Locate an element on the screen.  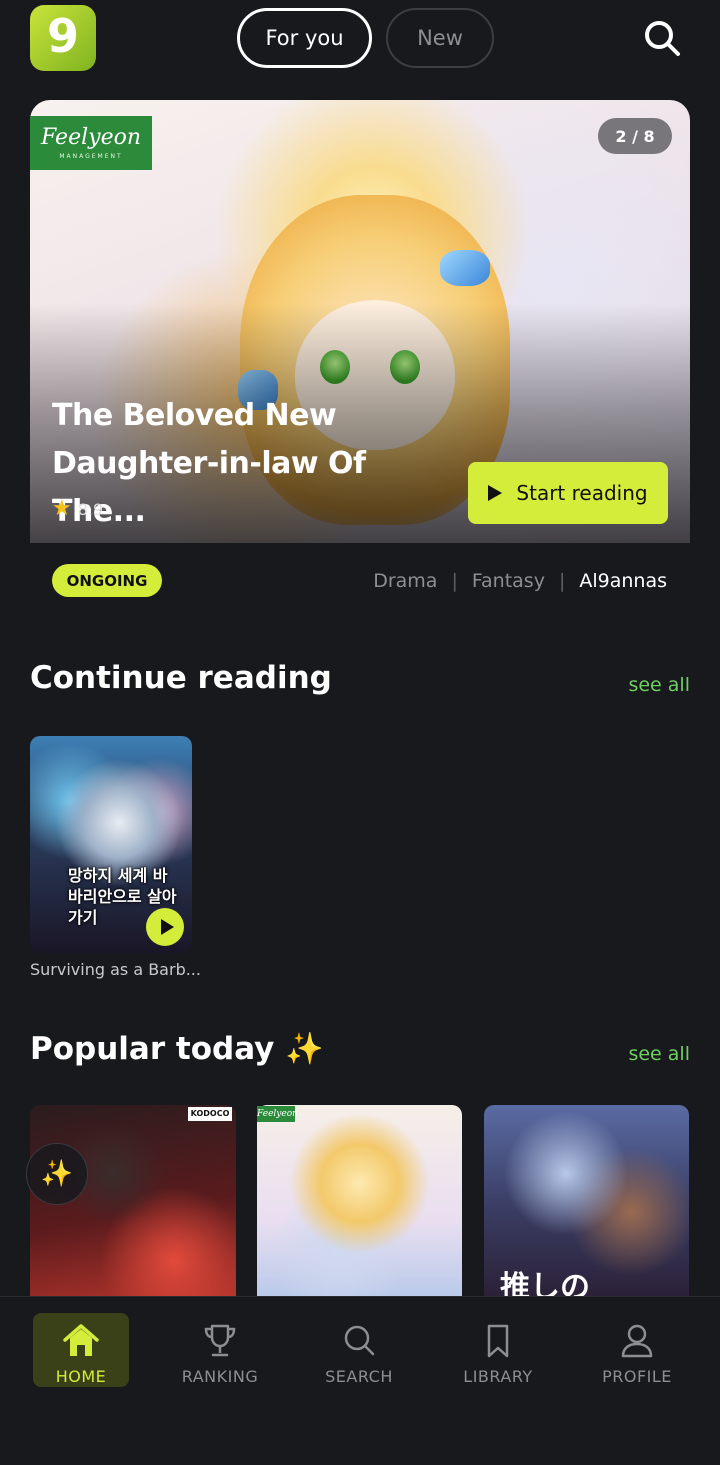
genre-tag: Drama is located at coordinates (405, 581).